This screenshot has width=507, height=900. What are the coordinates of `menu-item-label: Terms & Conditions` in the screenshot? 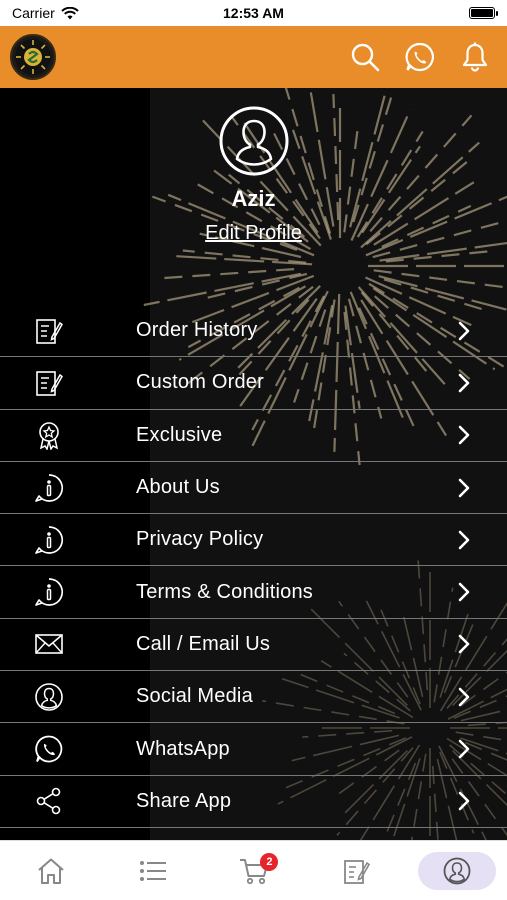 It's located at (224, 591).